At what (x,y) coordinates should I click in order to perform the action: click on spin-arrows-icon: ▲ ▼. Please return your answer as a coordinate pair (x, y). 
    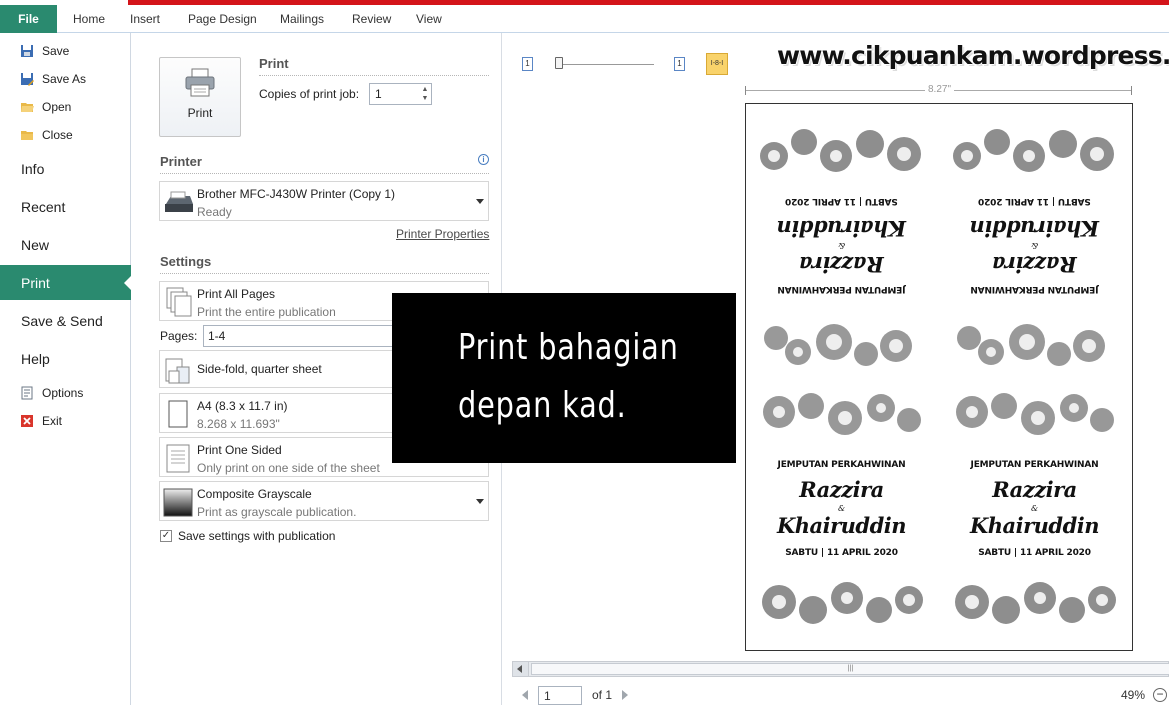
    Looking at the image, I should click on (425, 94).